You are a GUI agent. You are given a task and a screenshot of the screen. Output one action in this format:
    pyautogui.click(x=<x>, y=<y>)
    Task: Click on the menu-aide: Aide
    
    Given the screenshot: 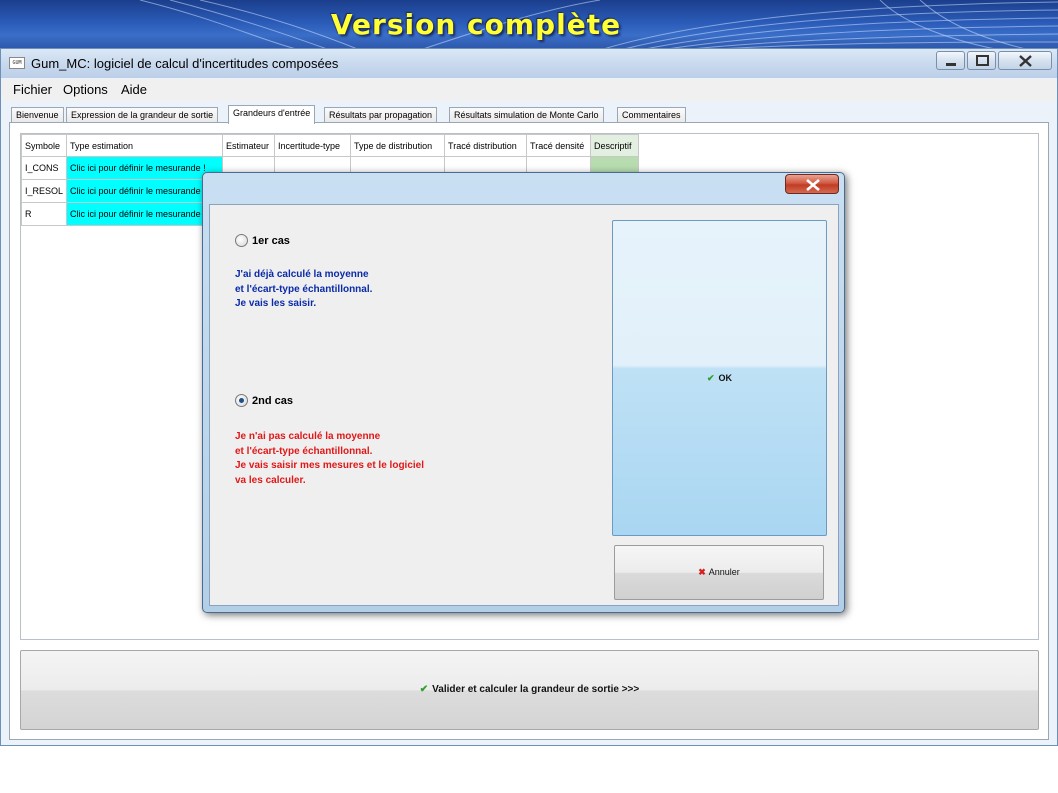 What is the action you would take?
    pyautogui.click(x=134, y=89)
    